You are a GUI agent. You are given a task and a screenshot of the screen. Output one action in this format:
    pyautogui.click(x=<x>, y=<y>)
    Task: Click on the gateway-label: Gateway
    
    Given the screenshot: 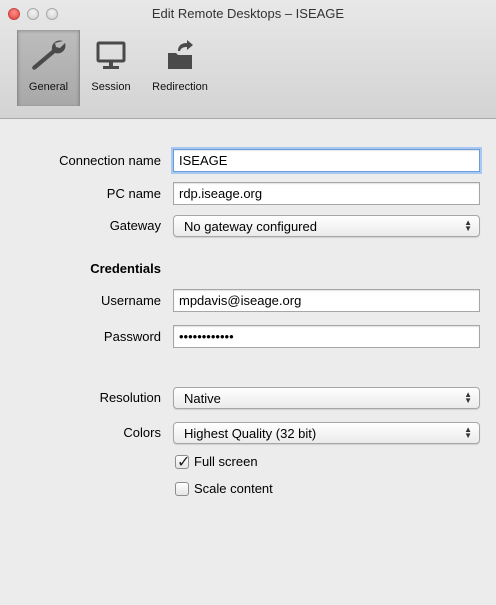 What is the action you would take?
    pyautogui.click(x=135, y=225)
    